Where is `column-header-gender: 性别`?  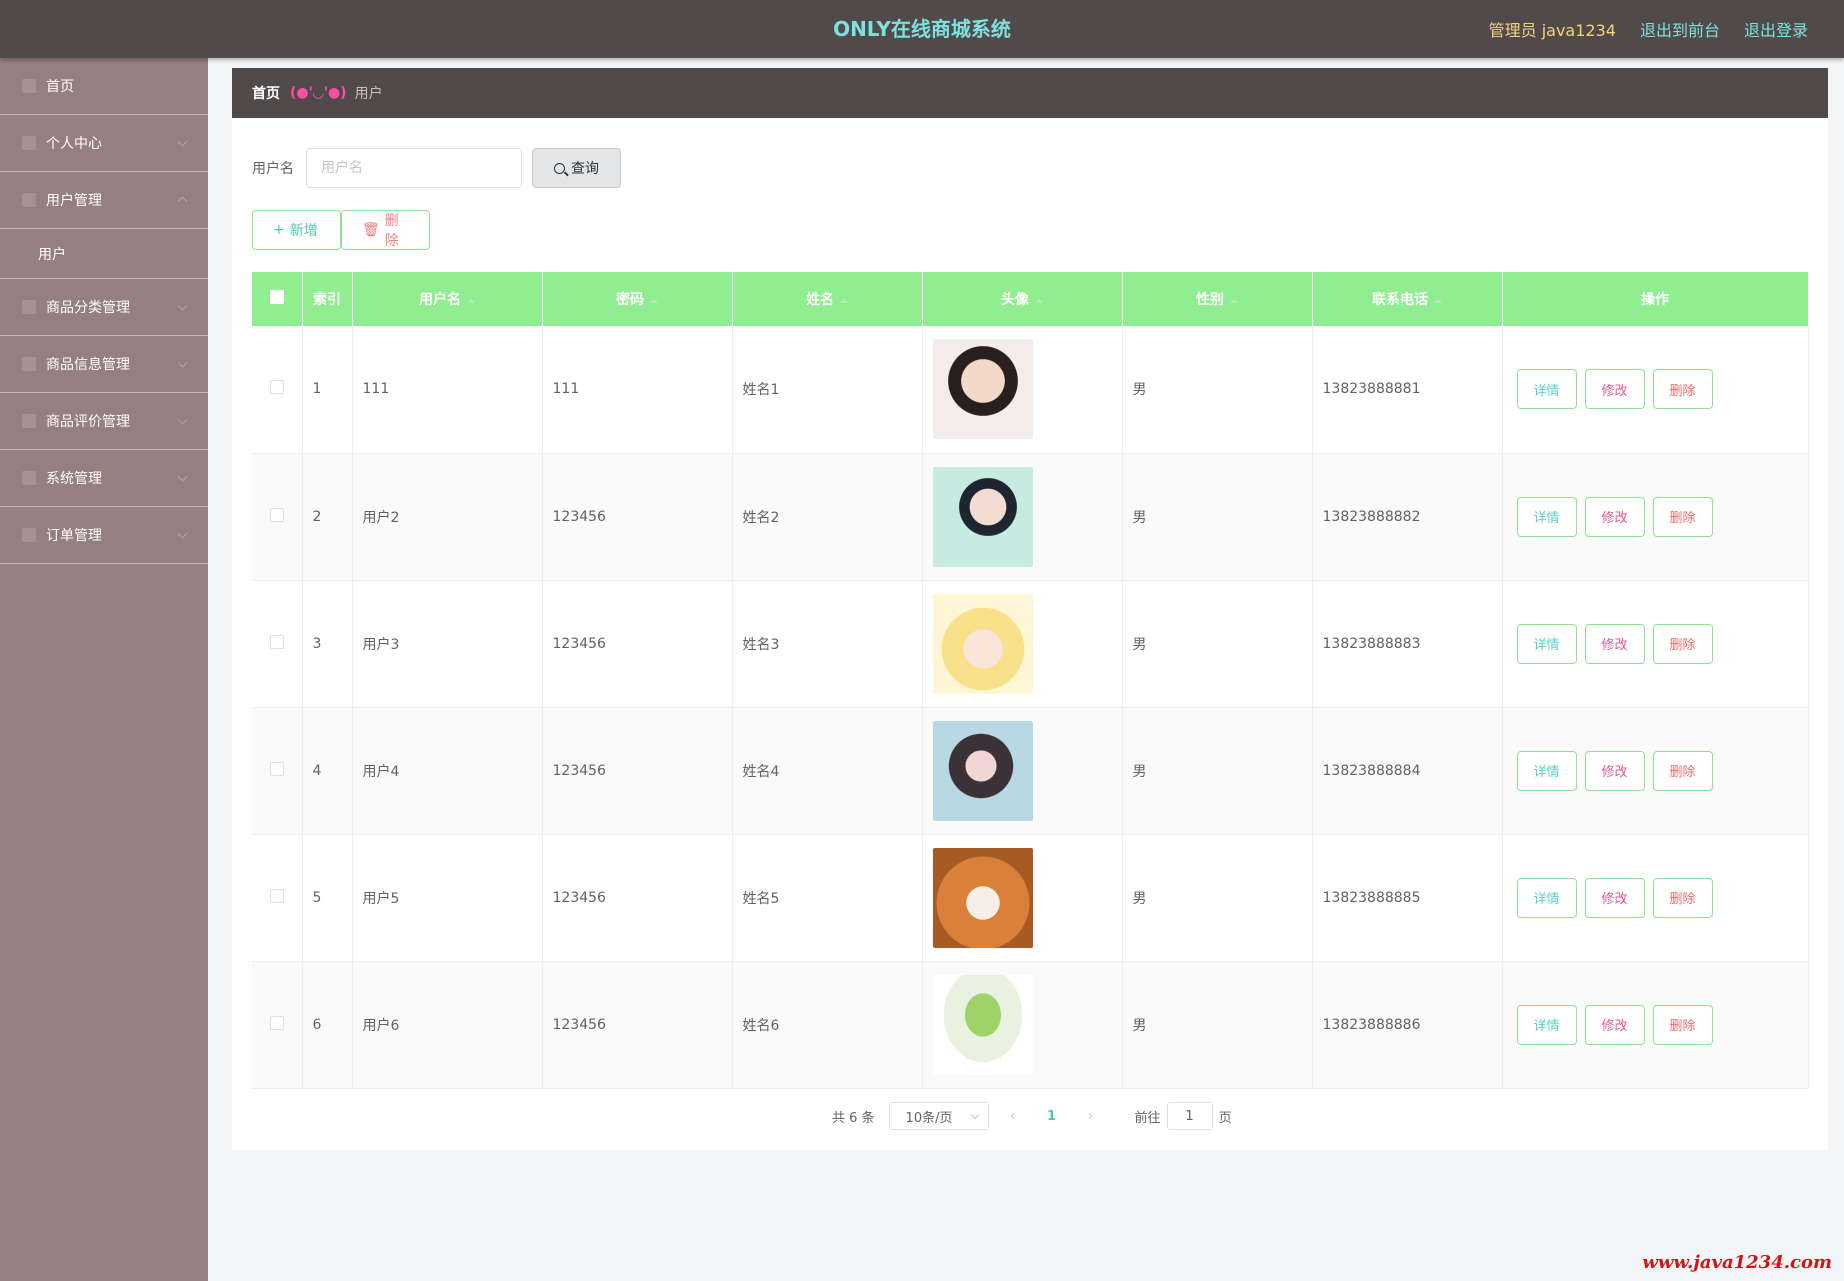
column-header-gender: 性别 is located at coordinates (1217, 299).